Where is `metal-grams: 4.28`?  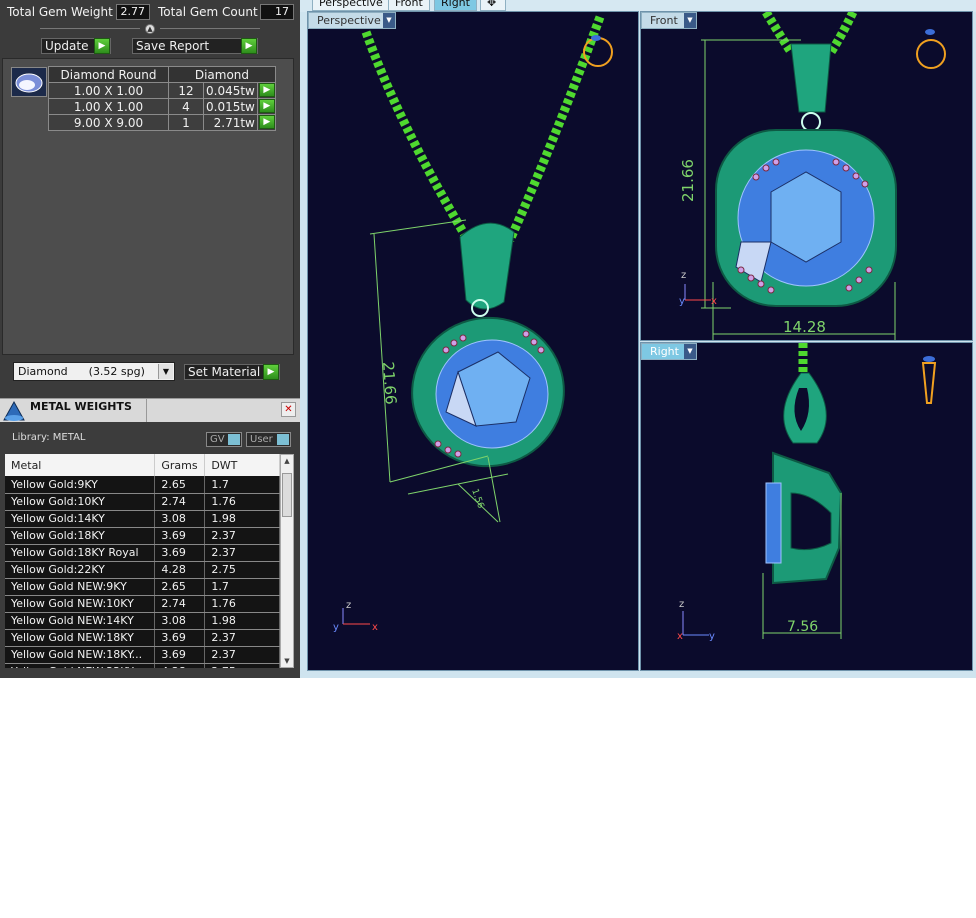 metal-grams: 4.28 is located at coordinates (180, 665).